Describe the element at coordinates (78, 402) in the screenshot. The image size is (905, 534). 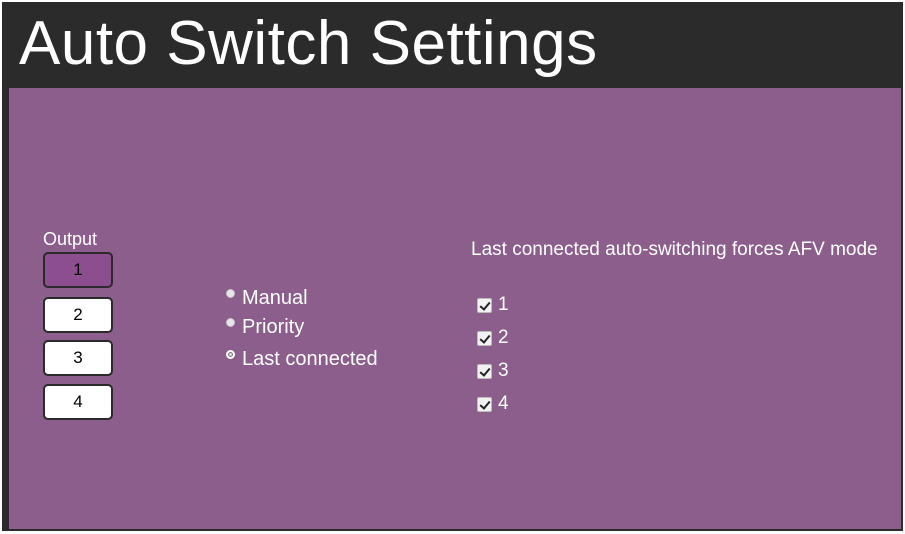
I see `output-button-4: 4` at that location.